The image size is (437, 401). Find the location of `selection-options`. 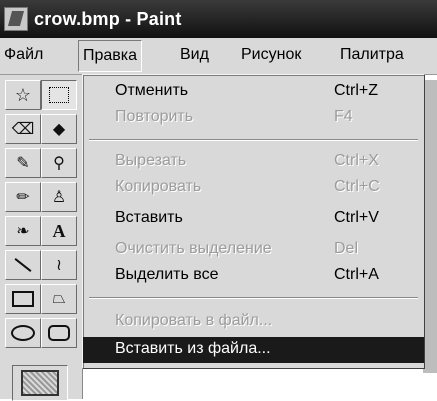

selection-options is located at coordinates (40, 383).